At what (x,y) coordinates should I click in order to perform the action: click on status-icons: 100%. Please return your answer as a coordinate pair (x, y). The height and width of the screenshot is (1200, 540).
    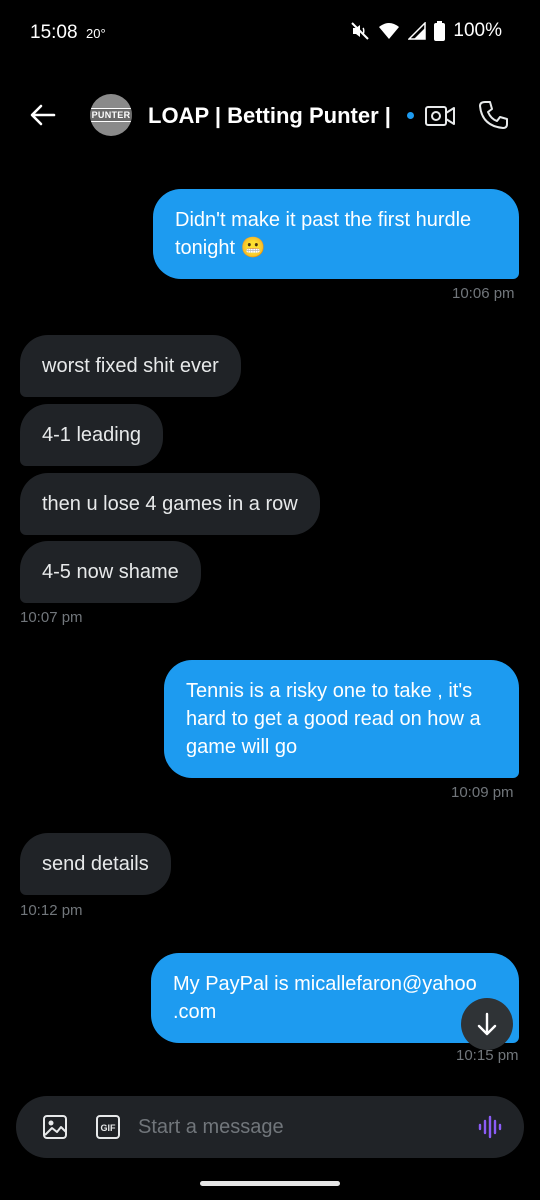
    Looking at the image, I should click on (426, 31).